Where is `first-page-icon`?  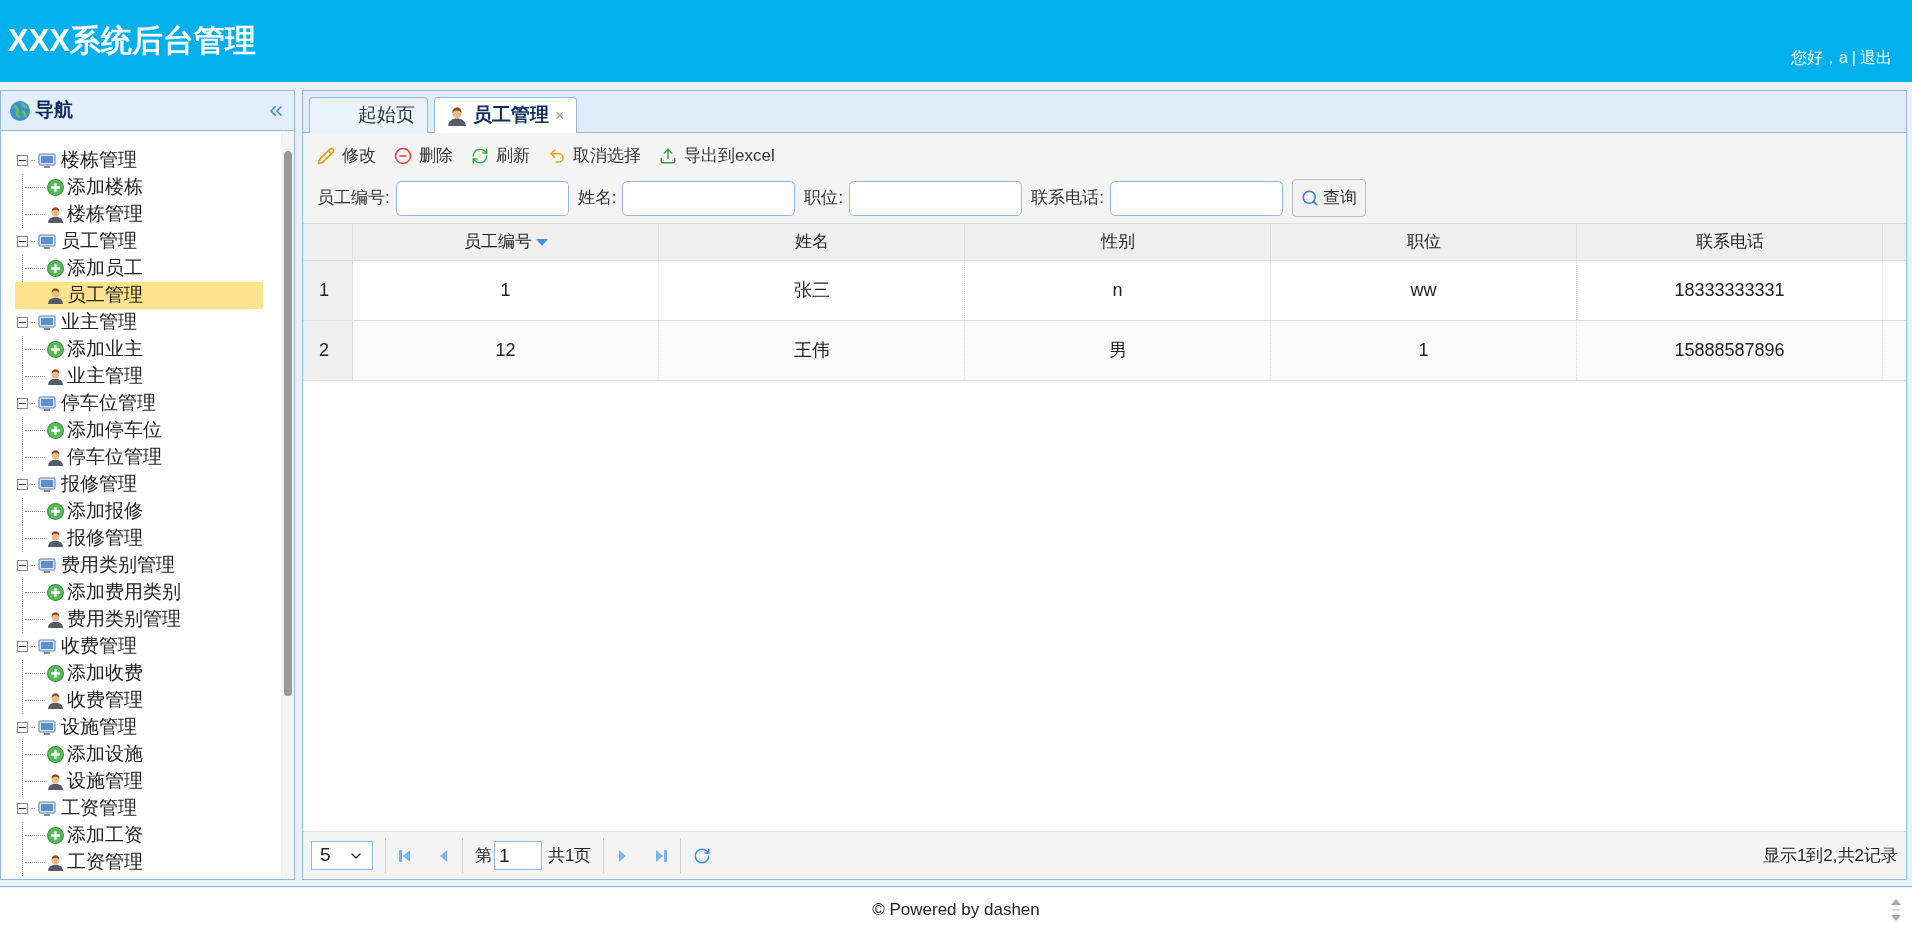
first-page-icon is located at coordinates (405, 855).